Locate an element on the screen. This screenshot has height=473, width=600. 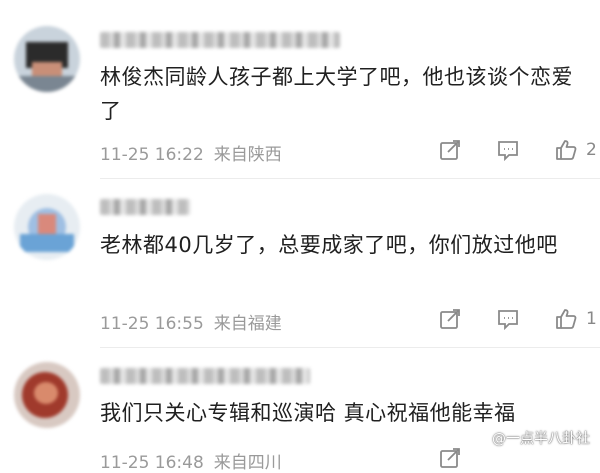
username-blurred is located at coordinates (205, 376).